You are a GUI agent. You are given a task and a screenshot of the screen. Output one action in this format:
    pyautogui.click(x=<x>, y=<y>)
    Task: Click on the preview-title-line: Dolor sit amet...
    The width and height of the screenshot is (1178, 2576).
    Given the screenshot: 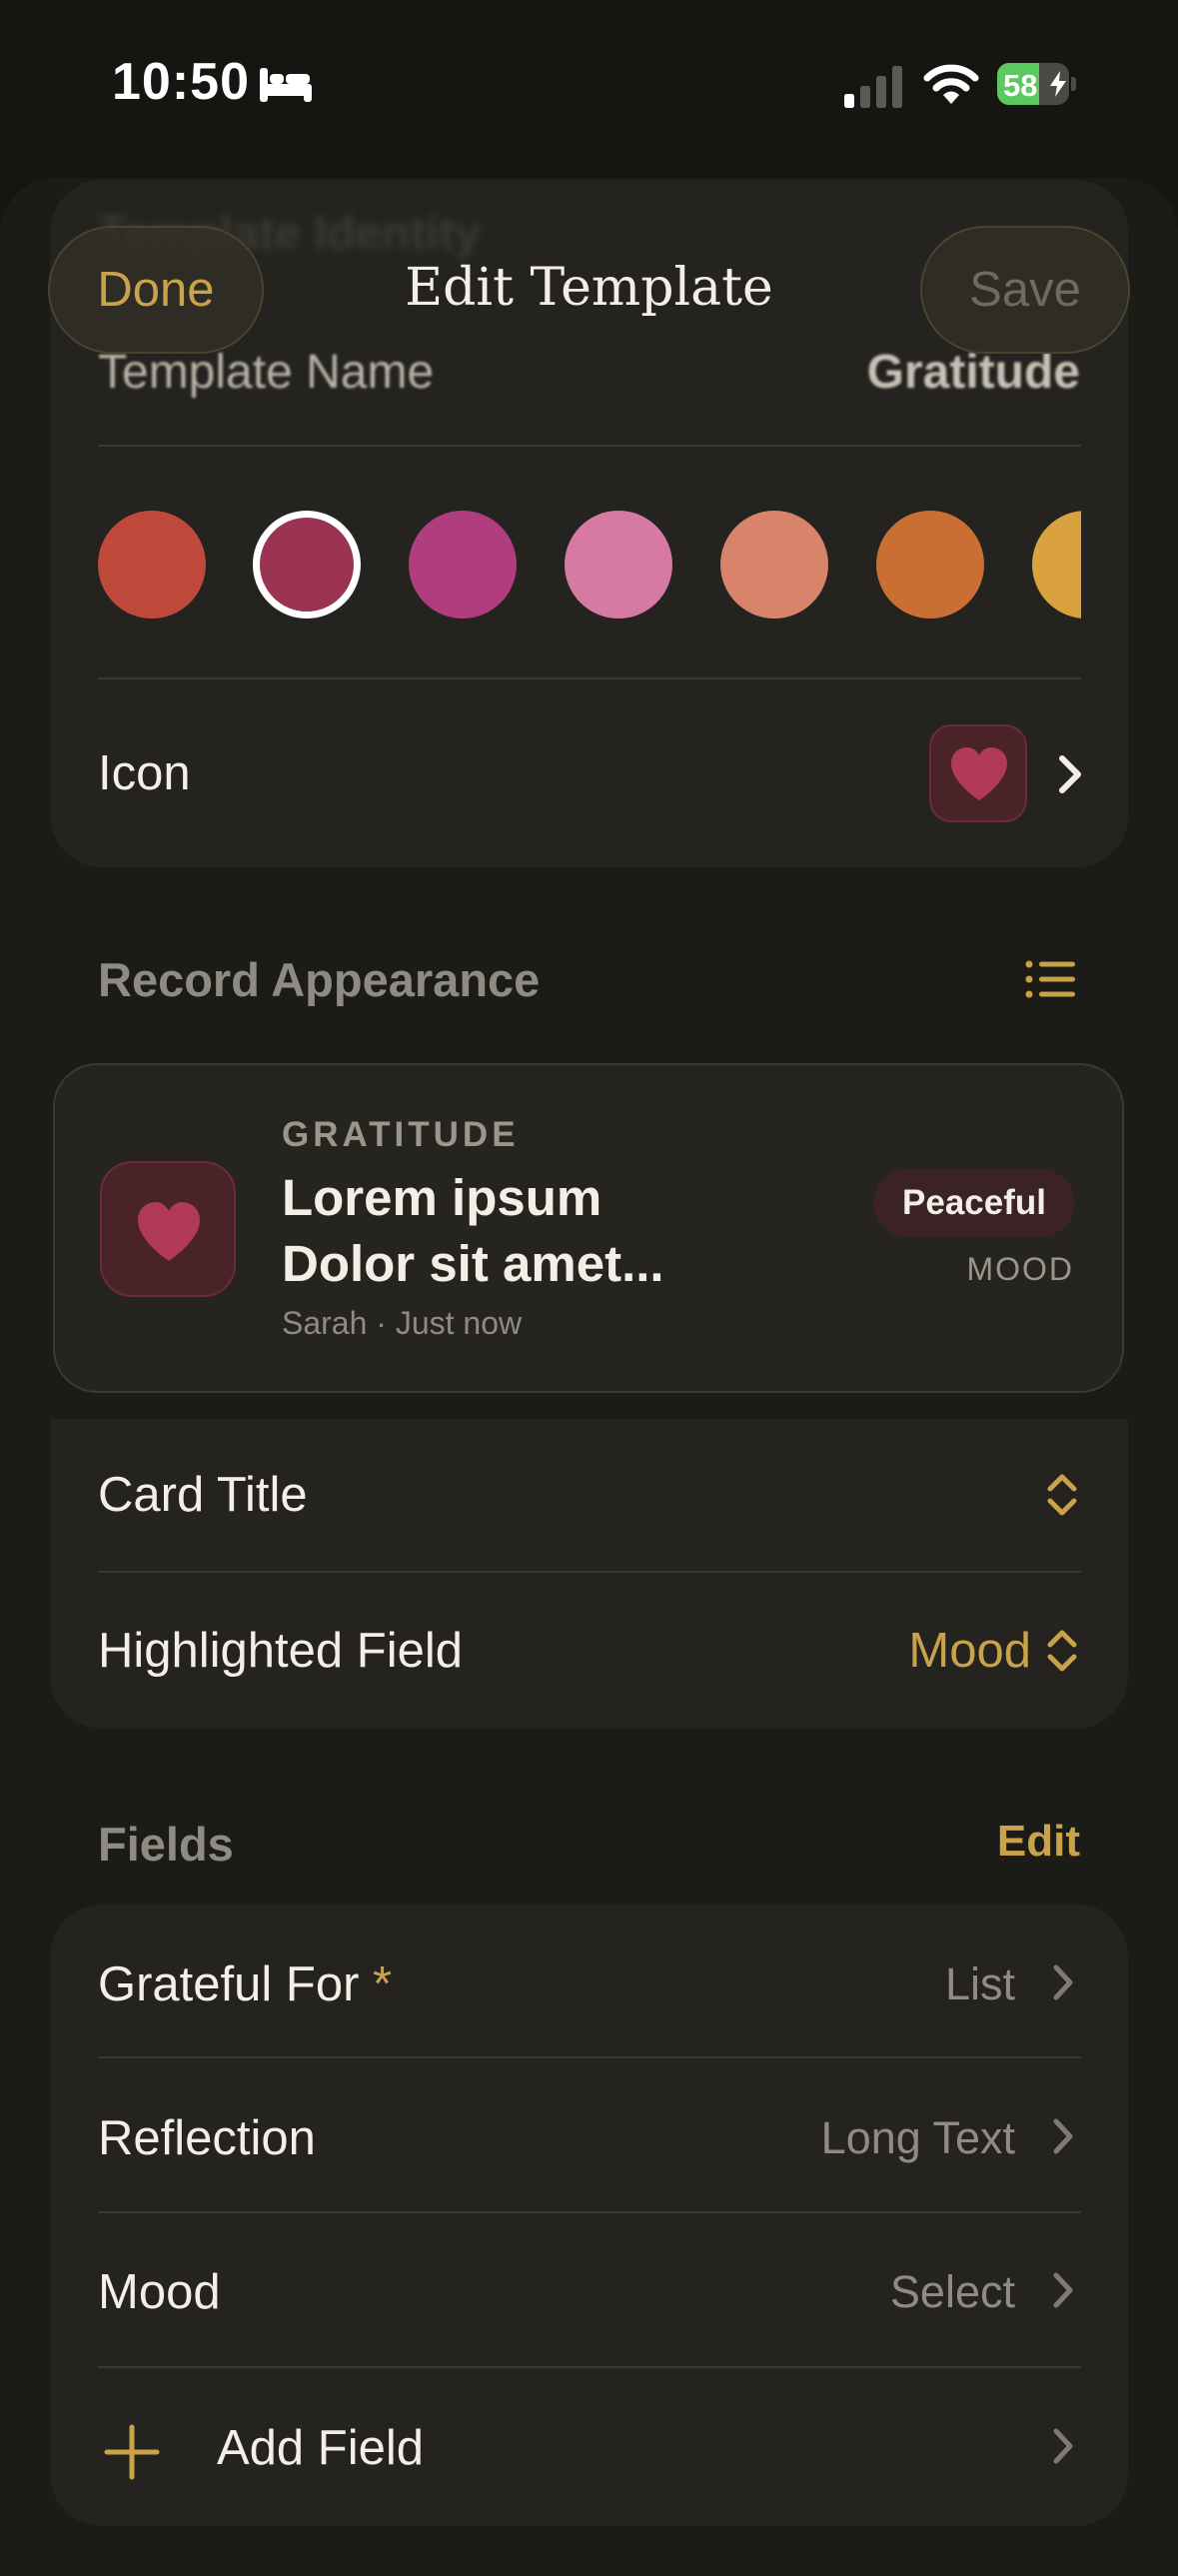 What is the action you would take?
    pyautogui.click(x=473, y=1263)
    